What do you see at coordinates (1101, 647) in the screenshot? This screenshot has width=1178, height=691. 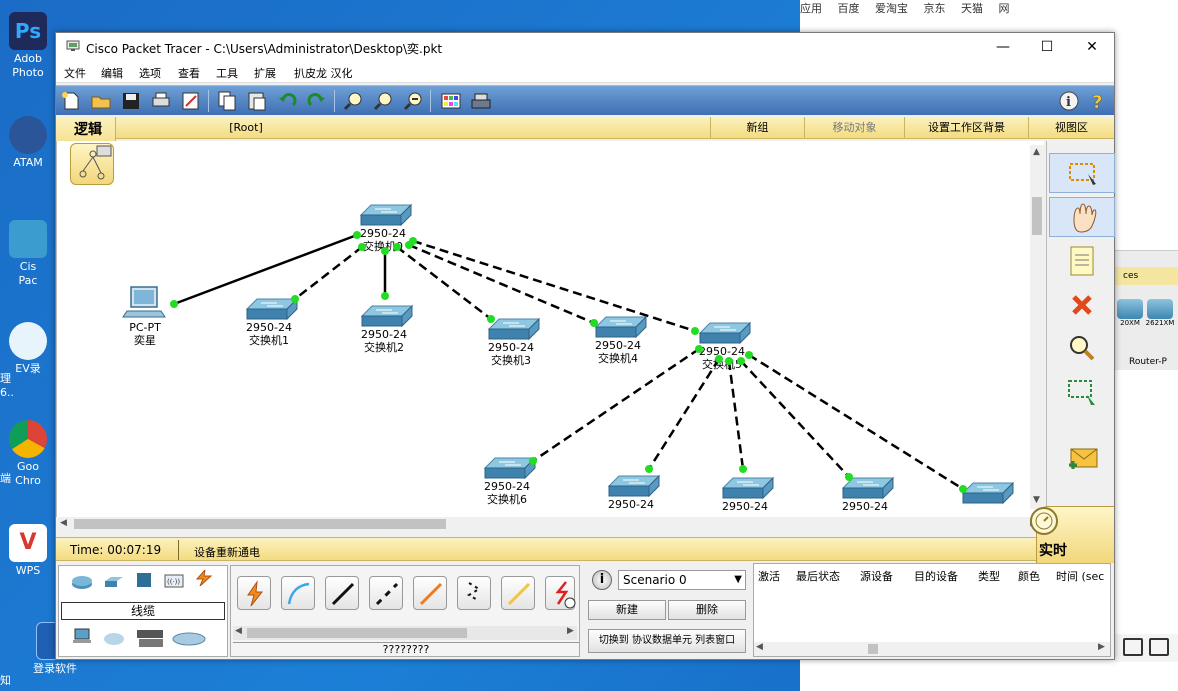 I see `scroll-right-arrow: ▶` at bounding box center [1101, 647].